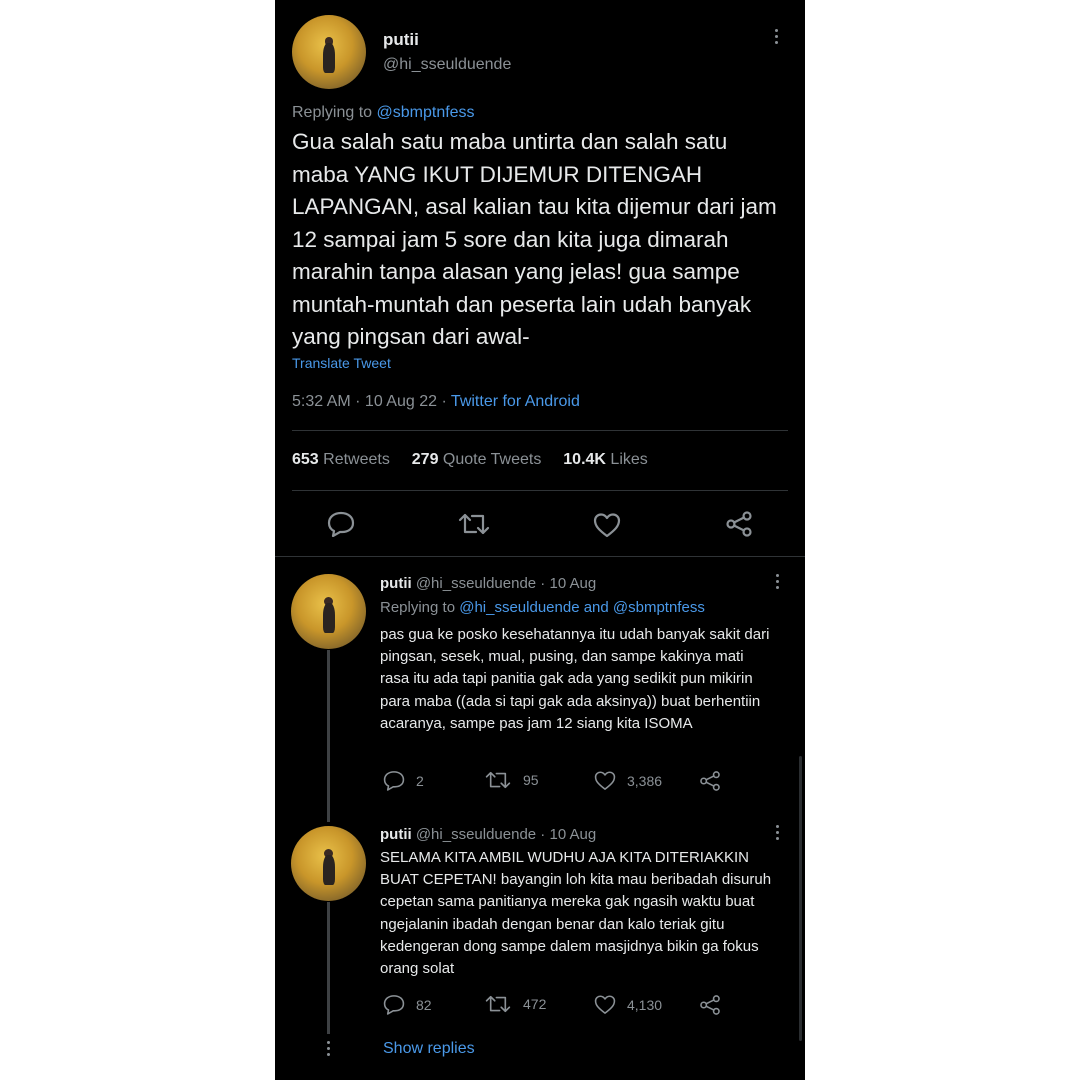 The width and height of the screenshot is (1080, 1080). I want to click on thread-continue-dots, so click(329, 1050).